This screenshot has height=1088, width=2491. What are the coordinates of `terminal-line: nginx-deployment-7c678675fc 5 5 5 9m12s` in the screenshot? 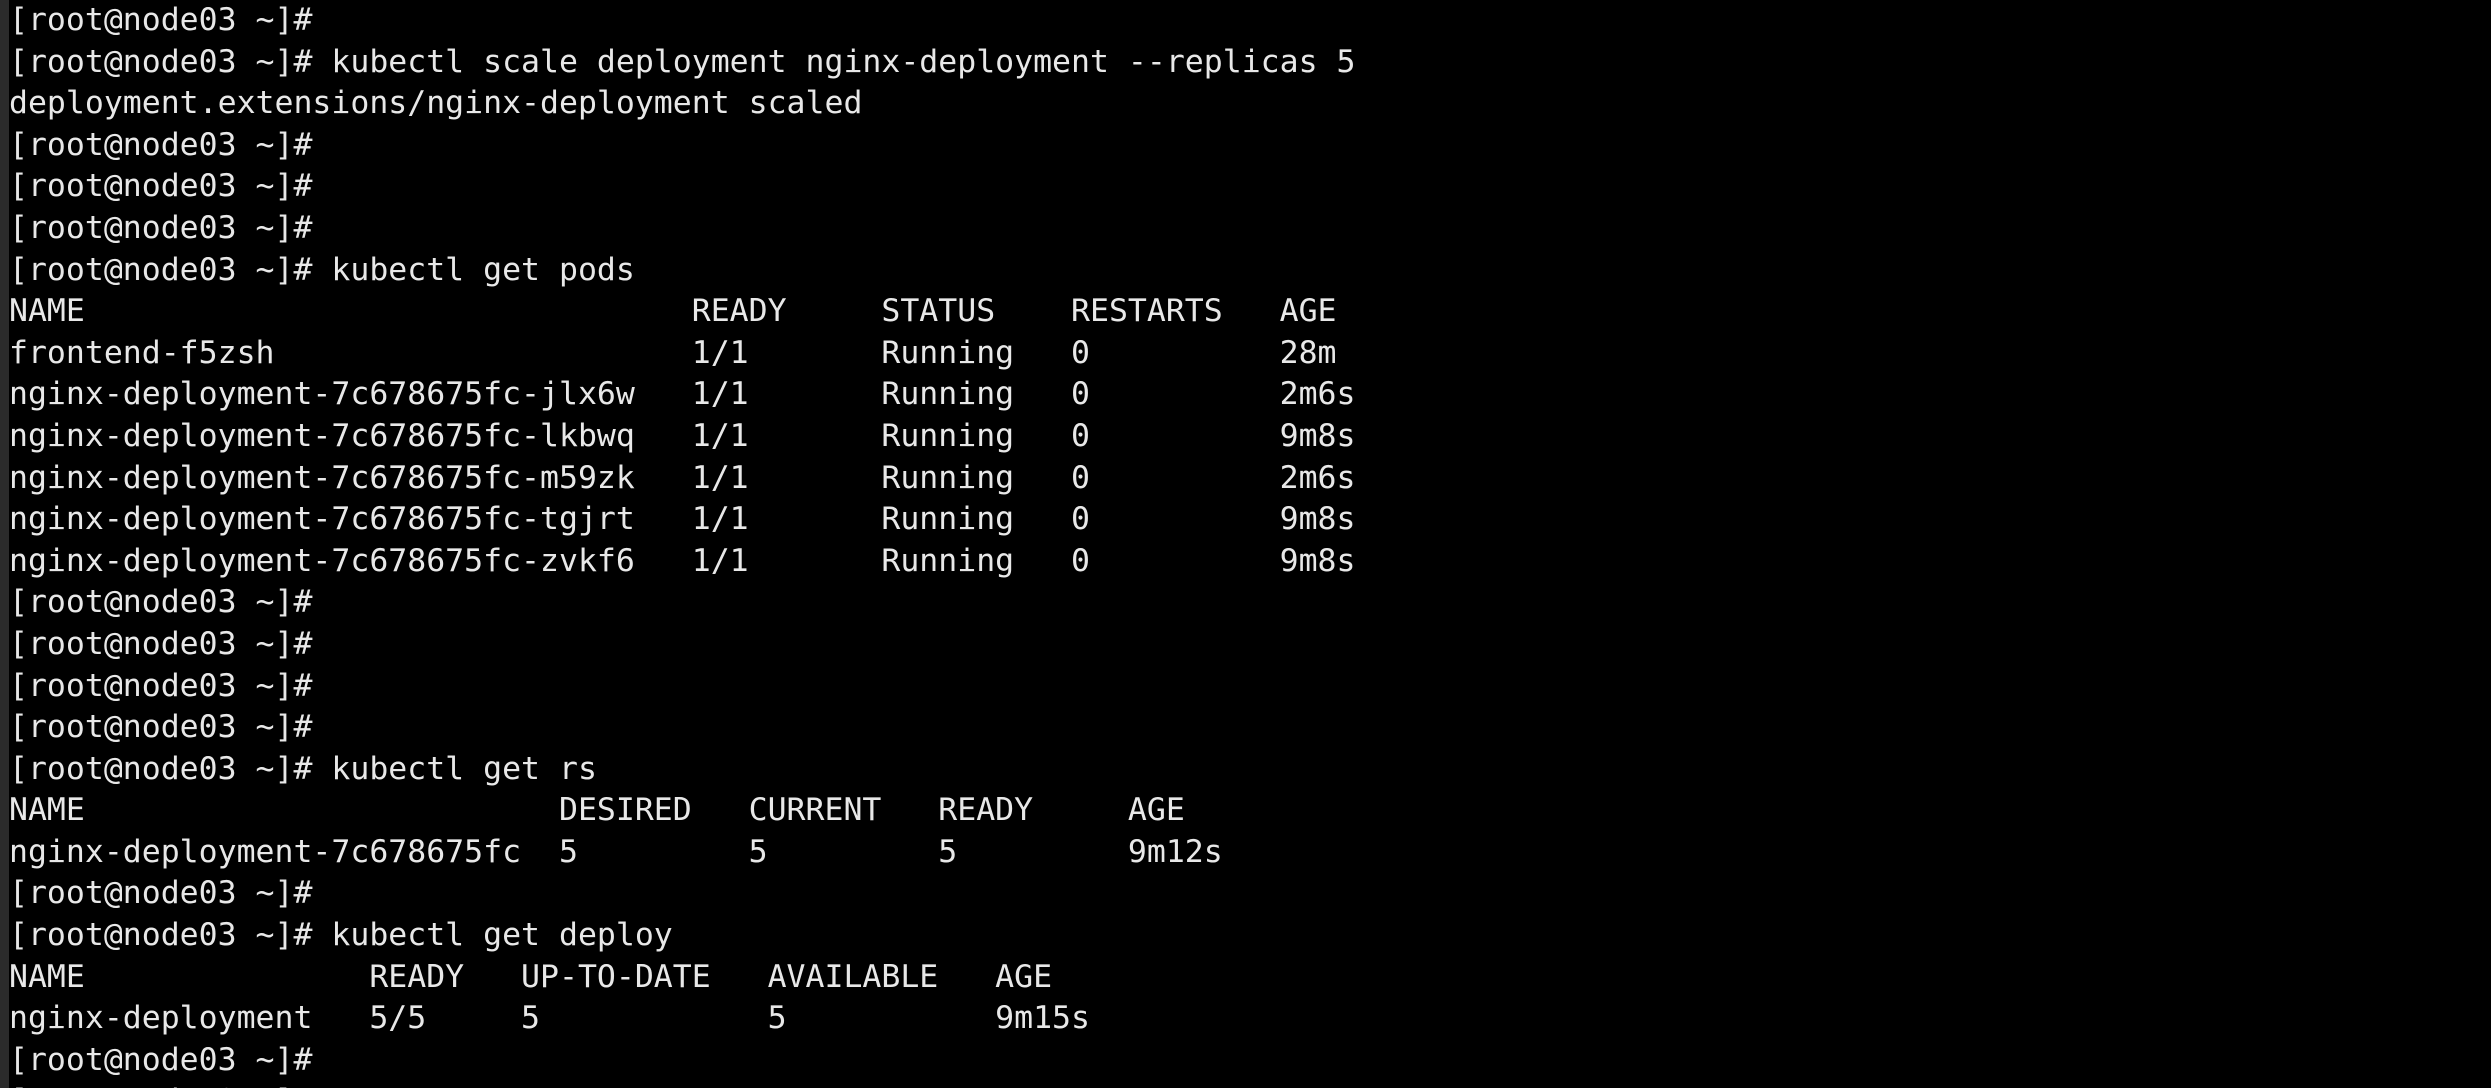 It's located at (616, 851).